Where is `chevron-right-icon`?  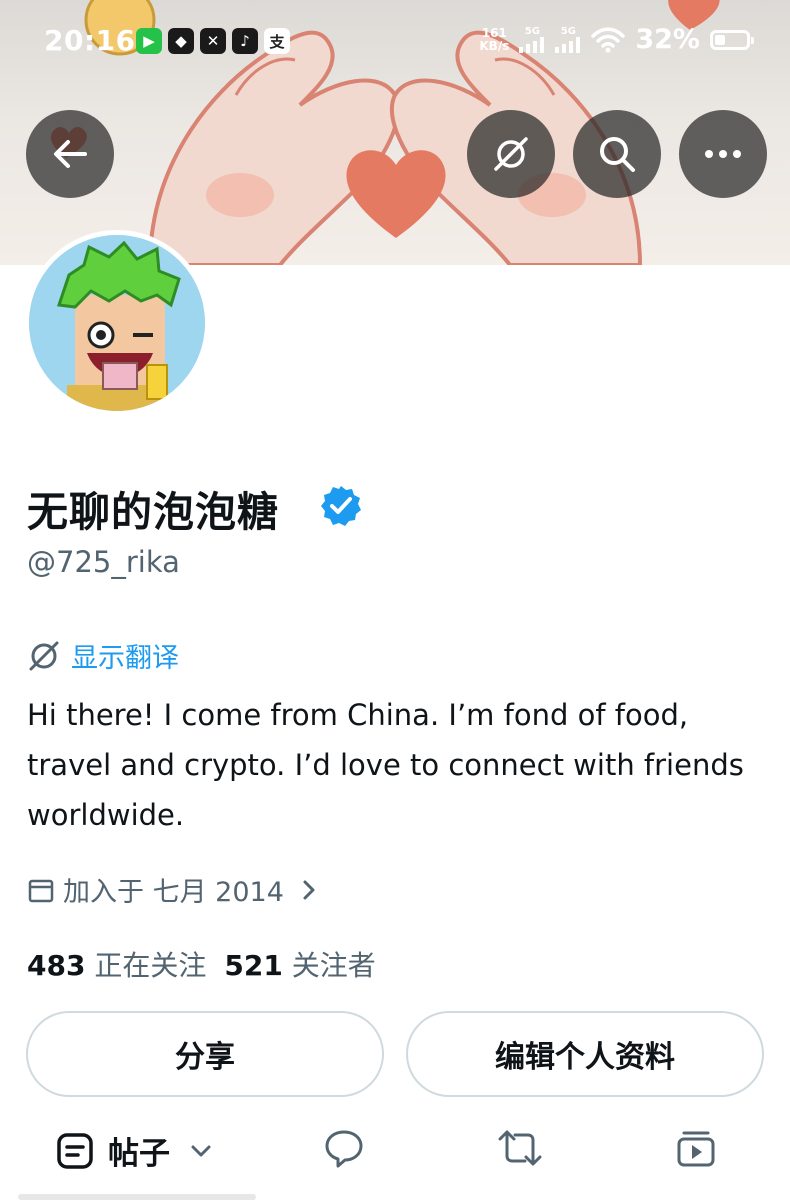 chevron-right-icon is located at coordinates (309, 889).